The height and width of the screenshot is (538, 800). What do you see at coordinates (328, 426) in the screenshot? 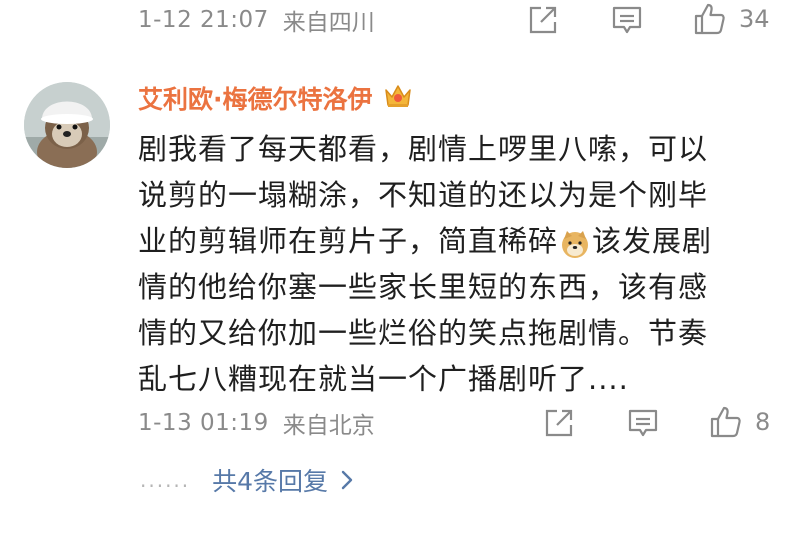
I see `comment-location: 来自北京` at bounding box center [328, 426].